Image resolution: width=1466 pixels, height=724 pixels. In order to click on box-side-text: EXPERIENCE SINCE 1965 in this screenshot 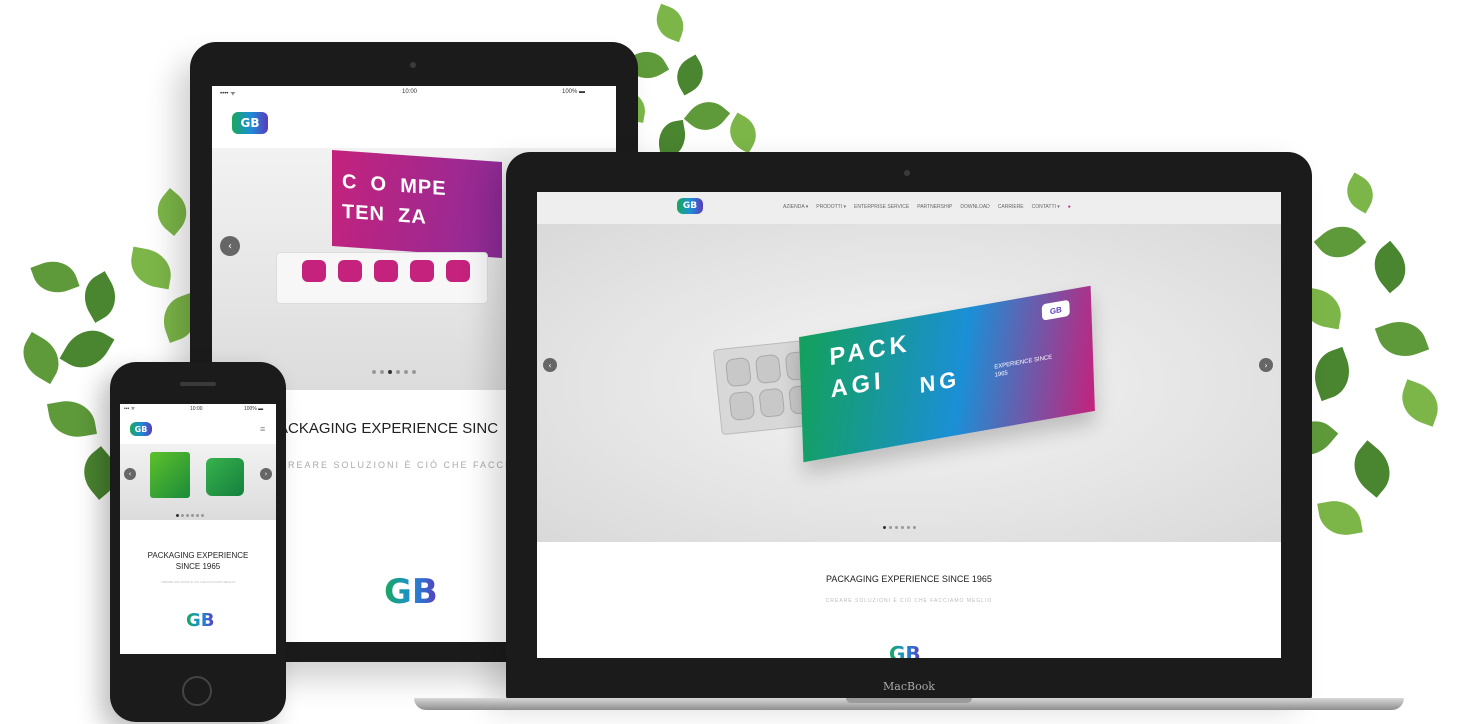, I will do `click(1023, 366)`.